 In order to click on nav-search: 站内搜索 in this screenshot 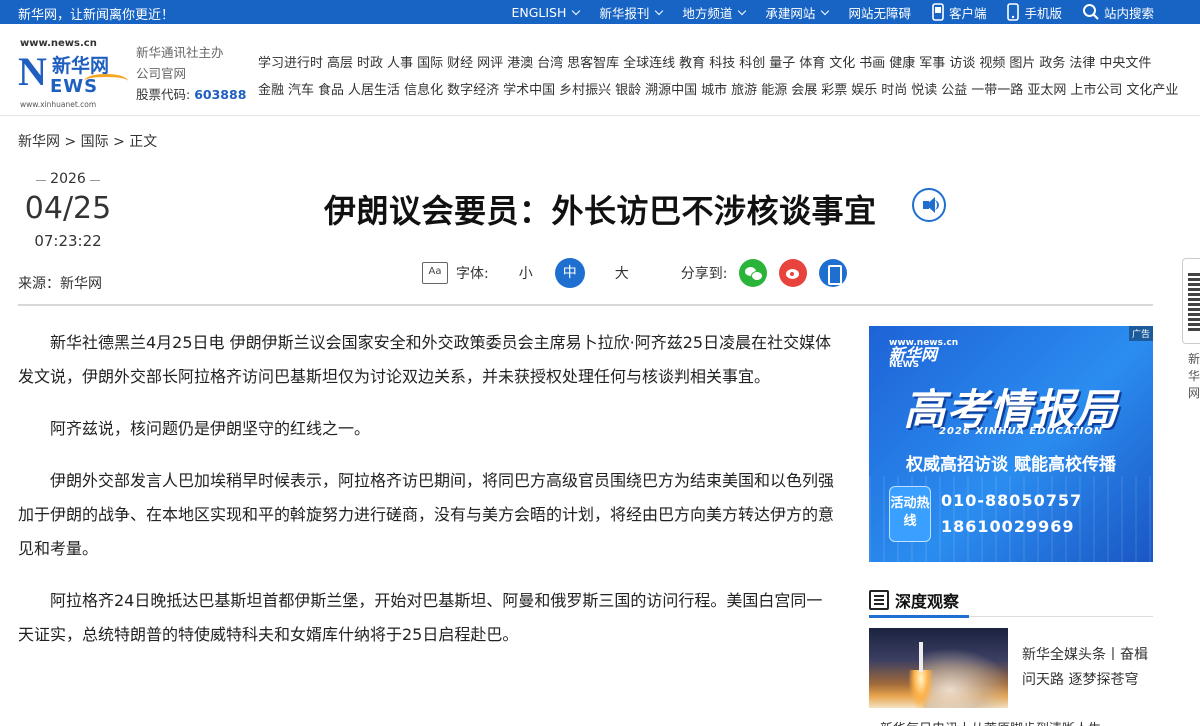, I will do `click(1118, 12)`.